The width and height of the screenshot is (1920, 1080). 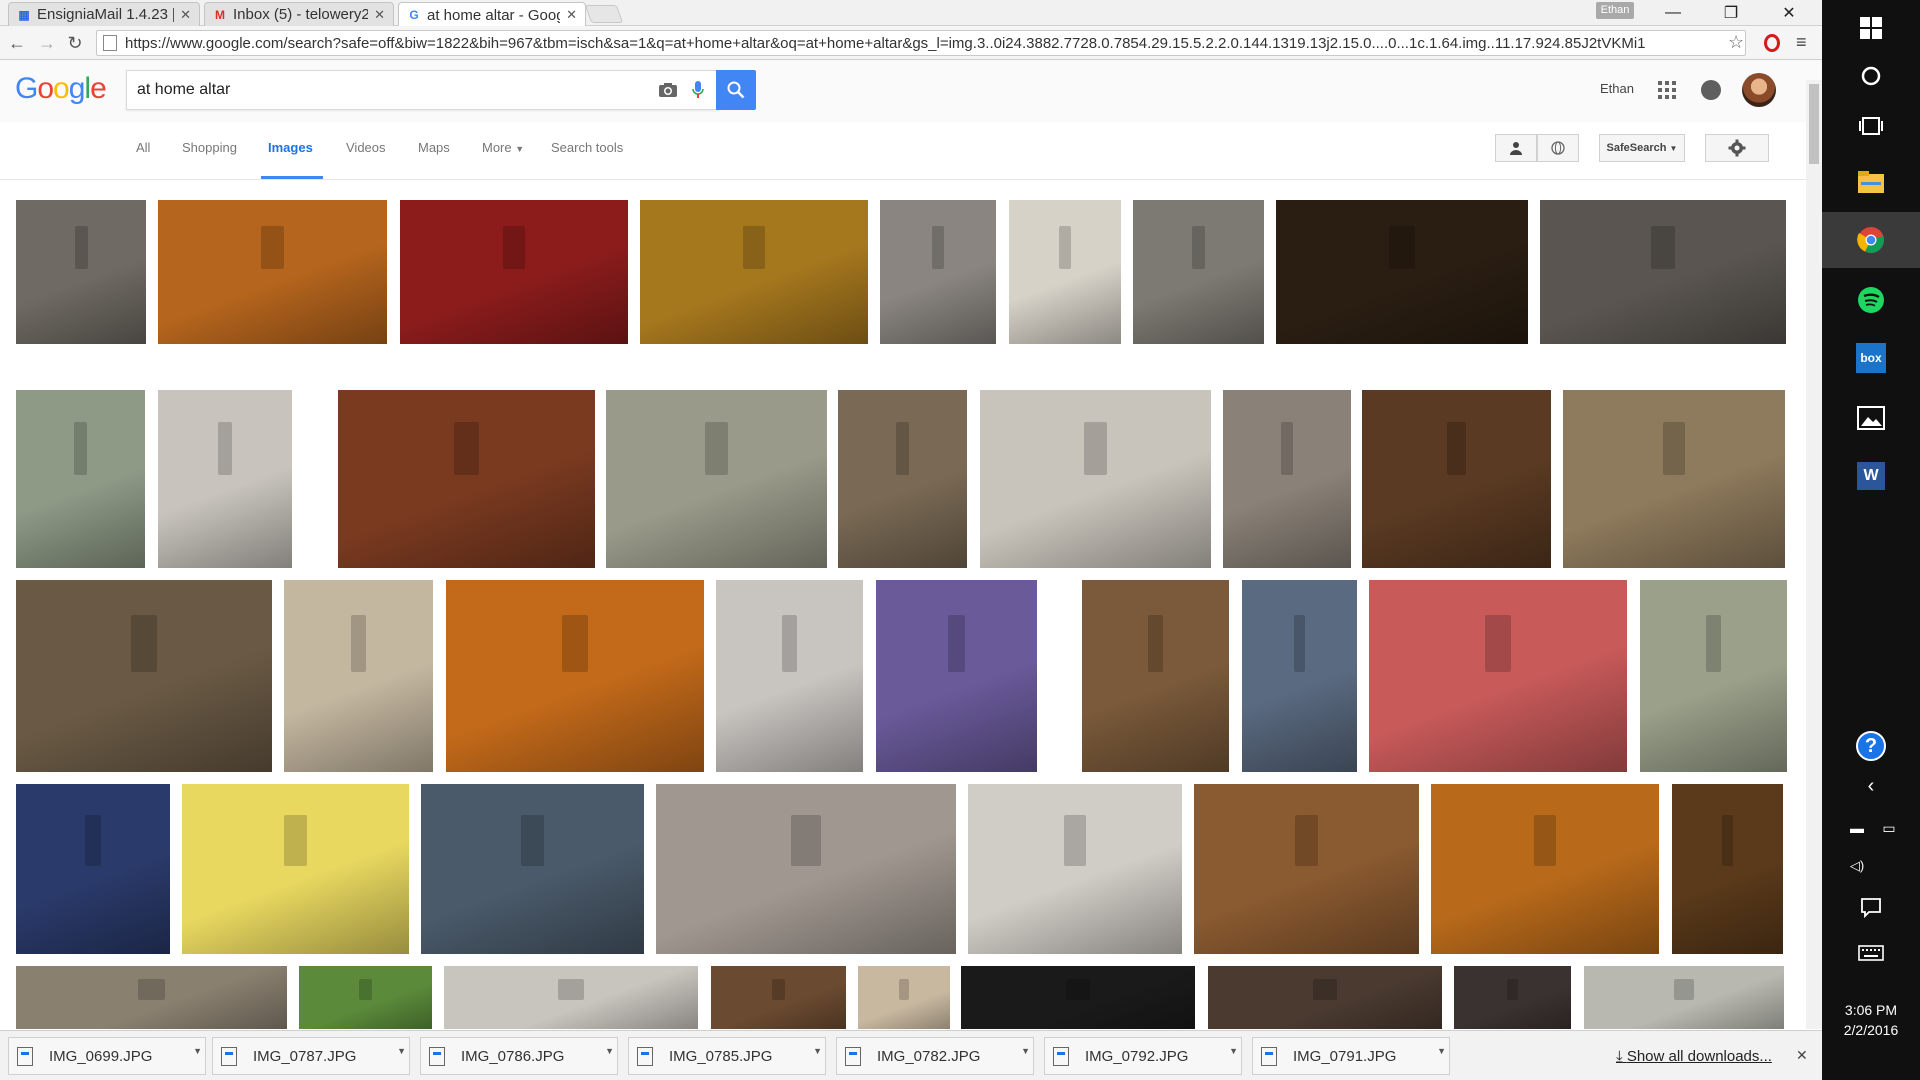 I want to click on search-input, so click(x=397, y=90).